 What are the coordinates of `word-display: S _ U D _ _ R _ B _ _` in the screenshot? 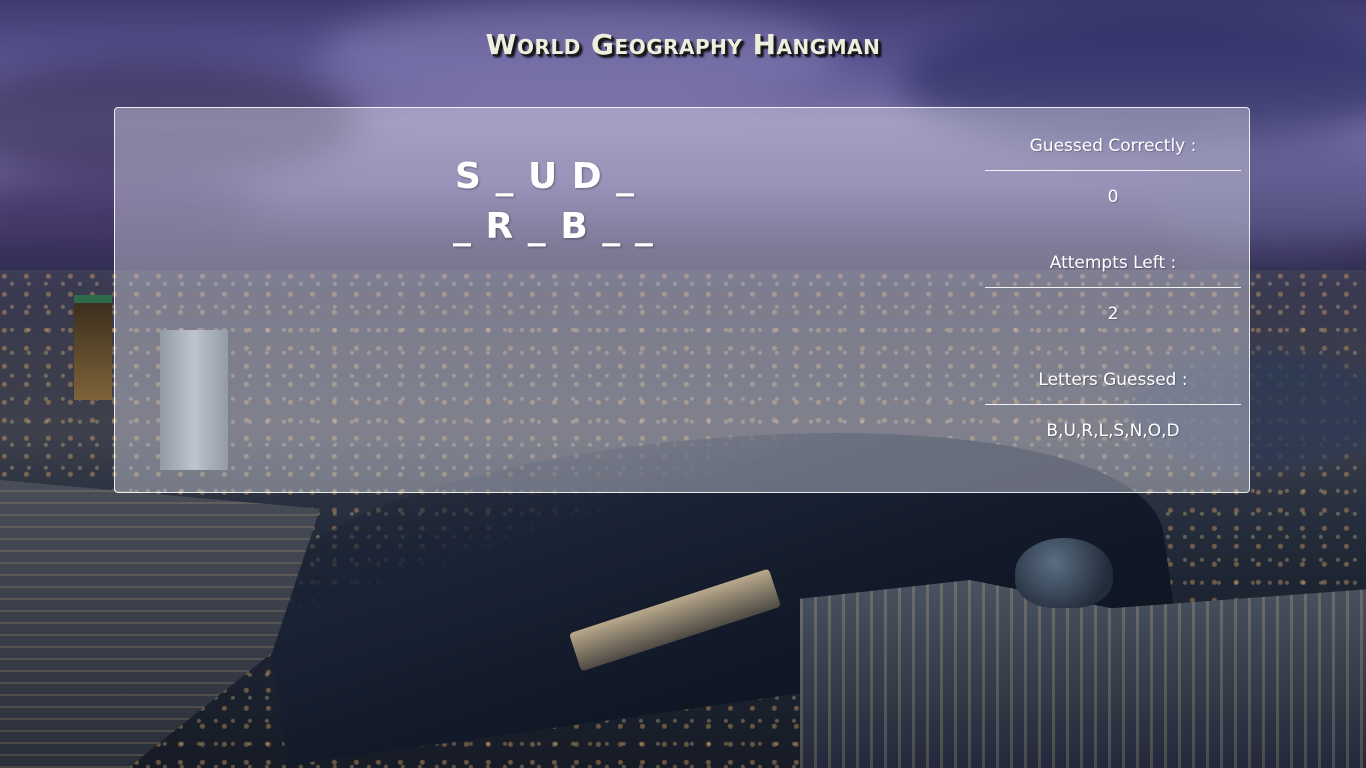 It's located at (555, 202).